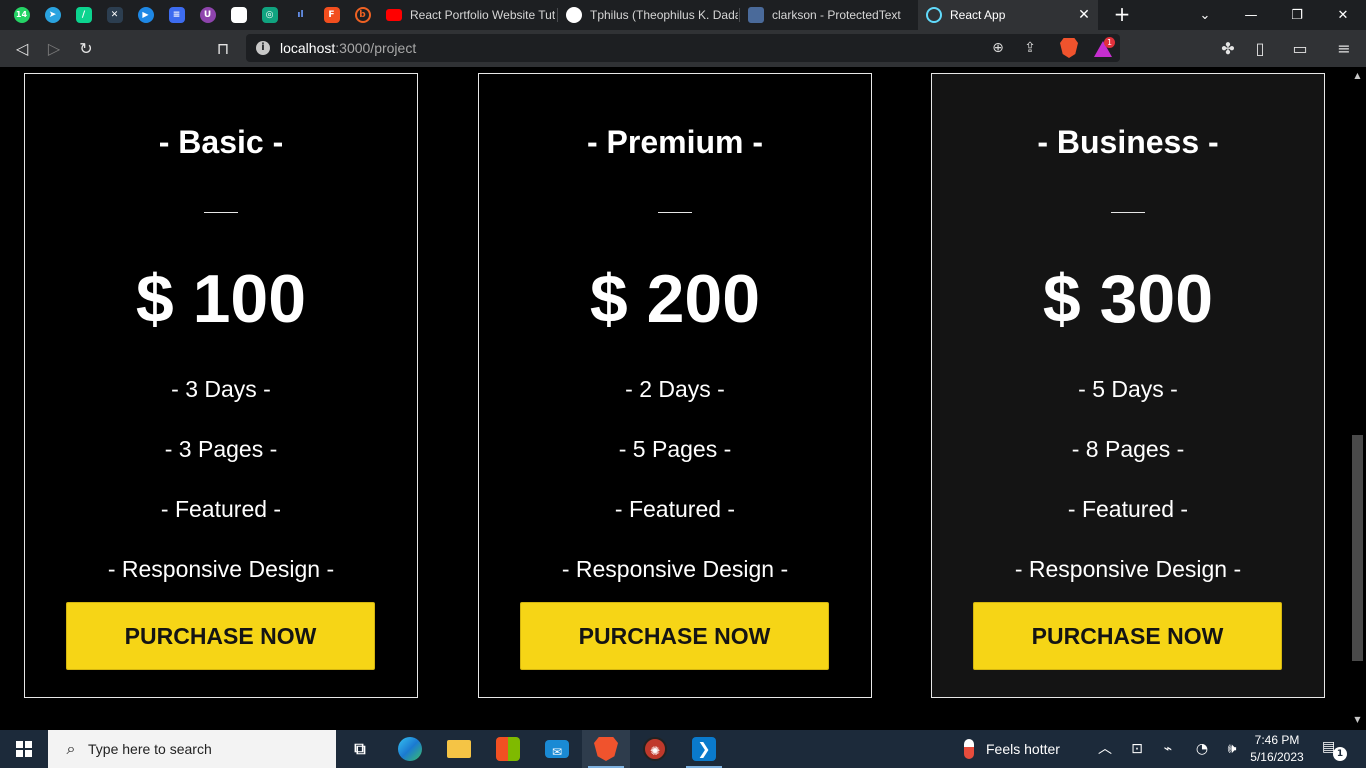 This screenshot has width=1366, height=768. I want to click on task-view-button: ⧉, so click(360, 749).